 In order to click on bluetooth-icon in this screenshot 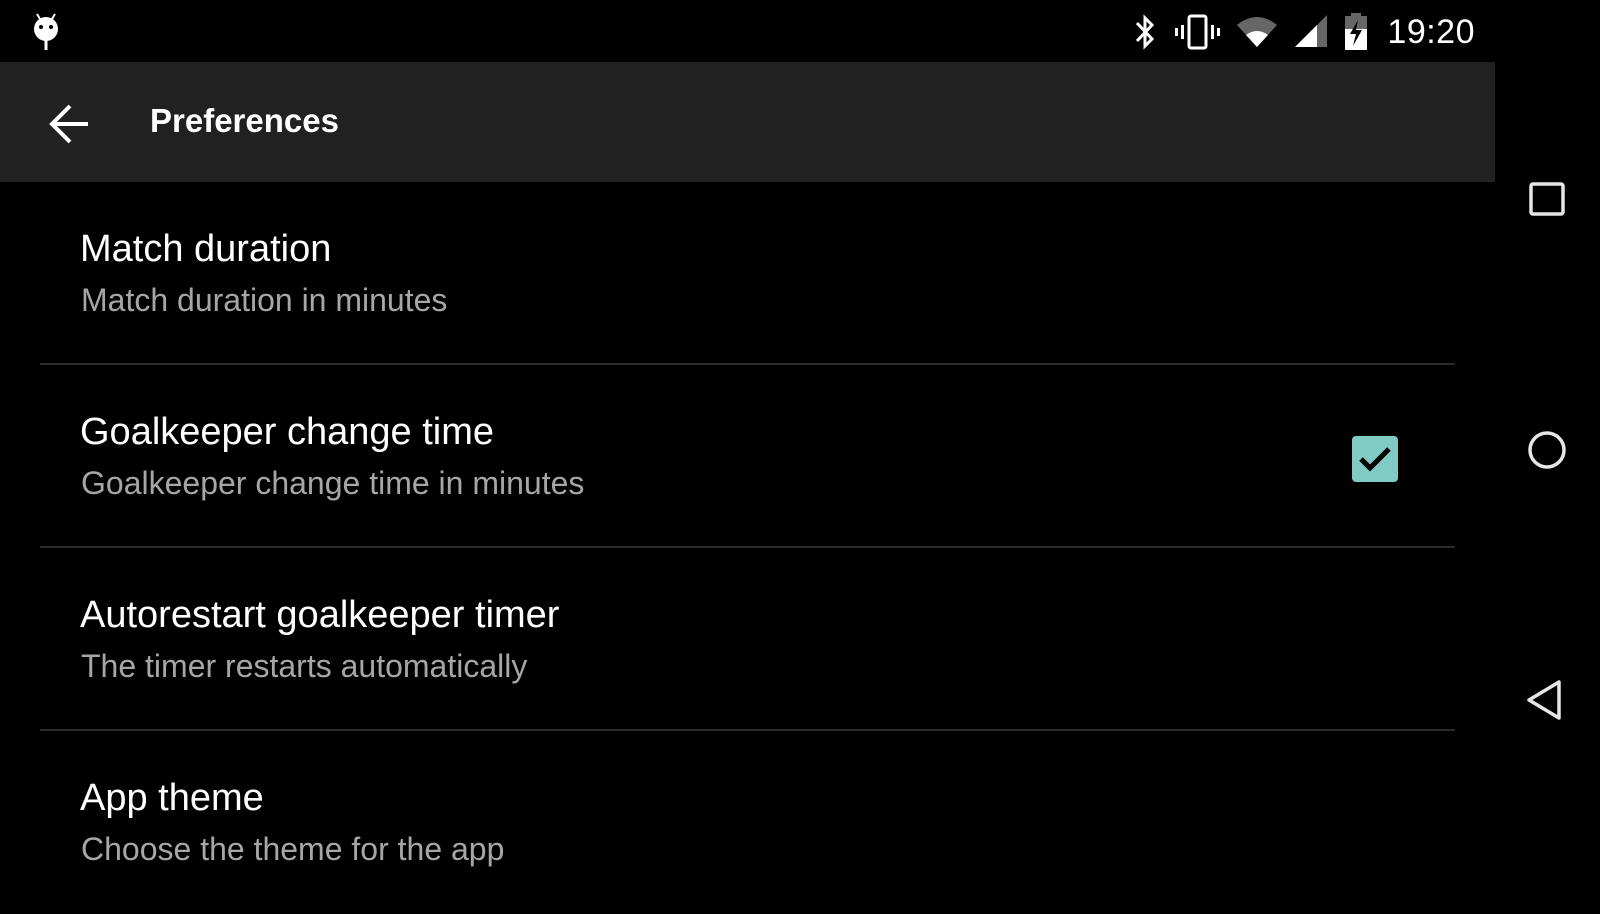, I will do `click(1145, 32)`.